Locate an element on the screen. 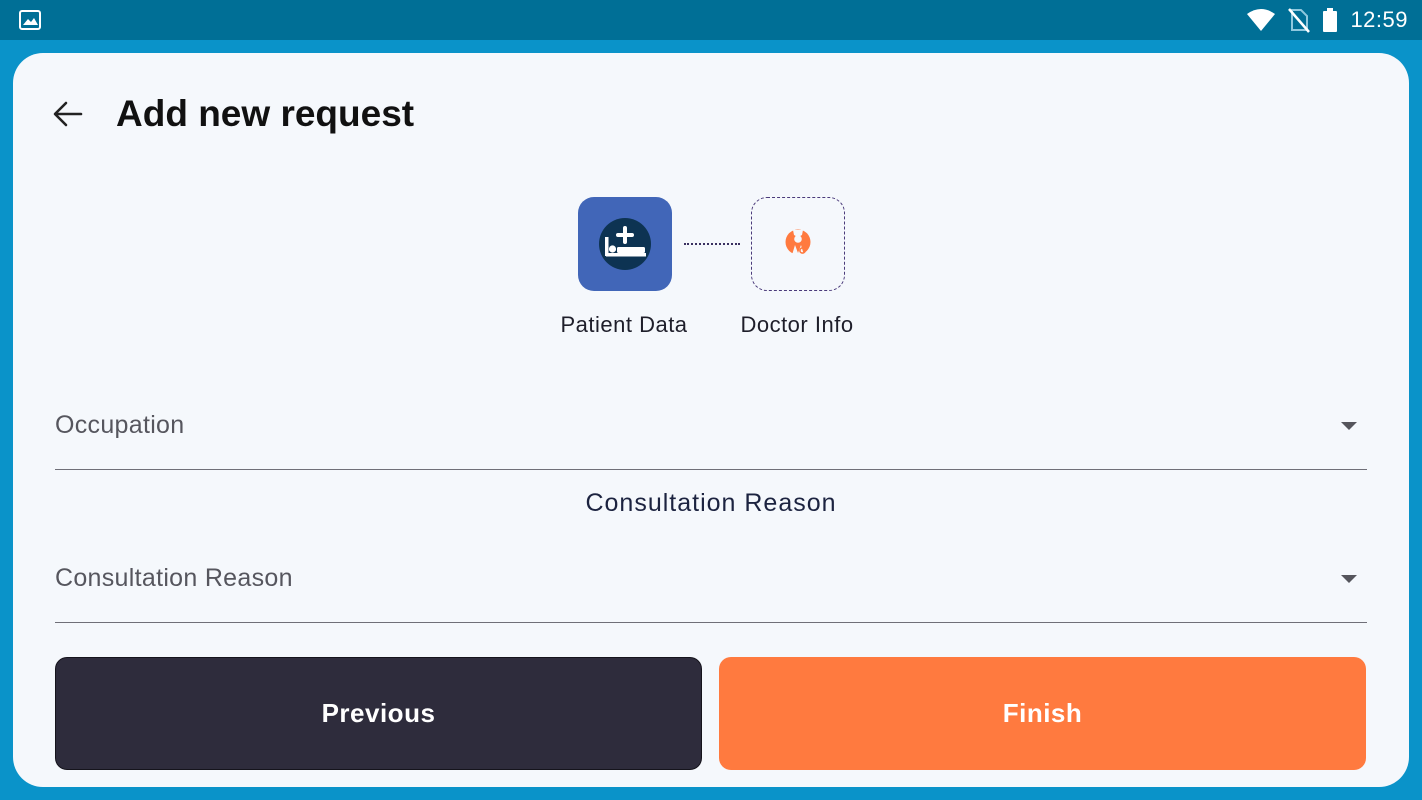  arrow-left-icon is located at coordinates (68, 114).